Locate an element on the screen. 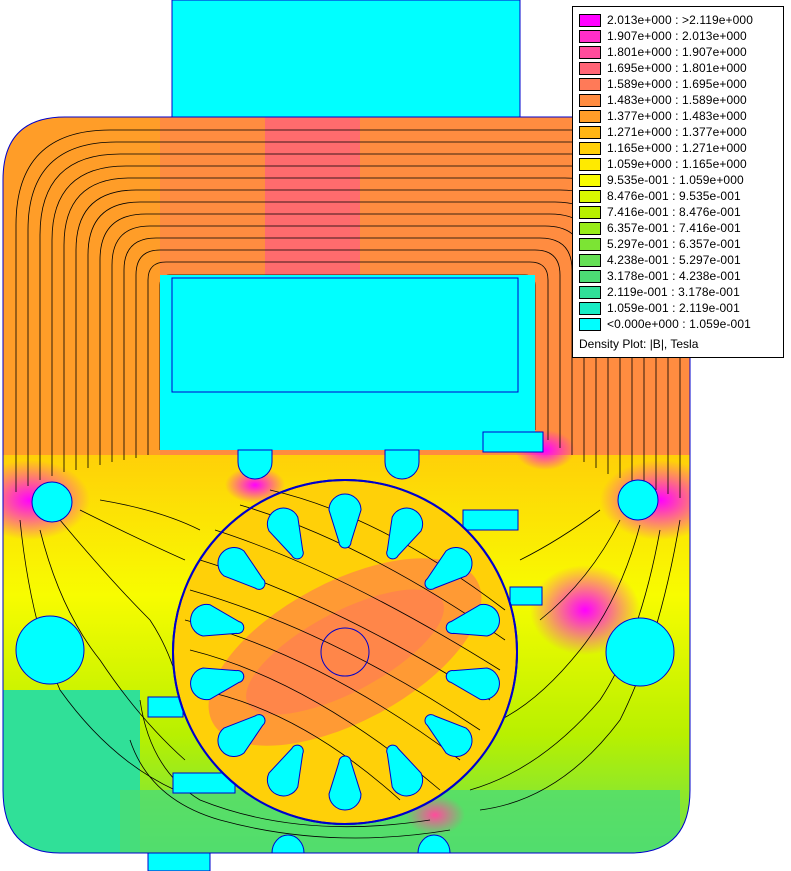 The width and height of the screenshot is (791, 871). hole-left-small is located at coordinates (52, 502).